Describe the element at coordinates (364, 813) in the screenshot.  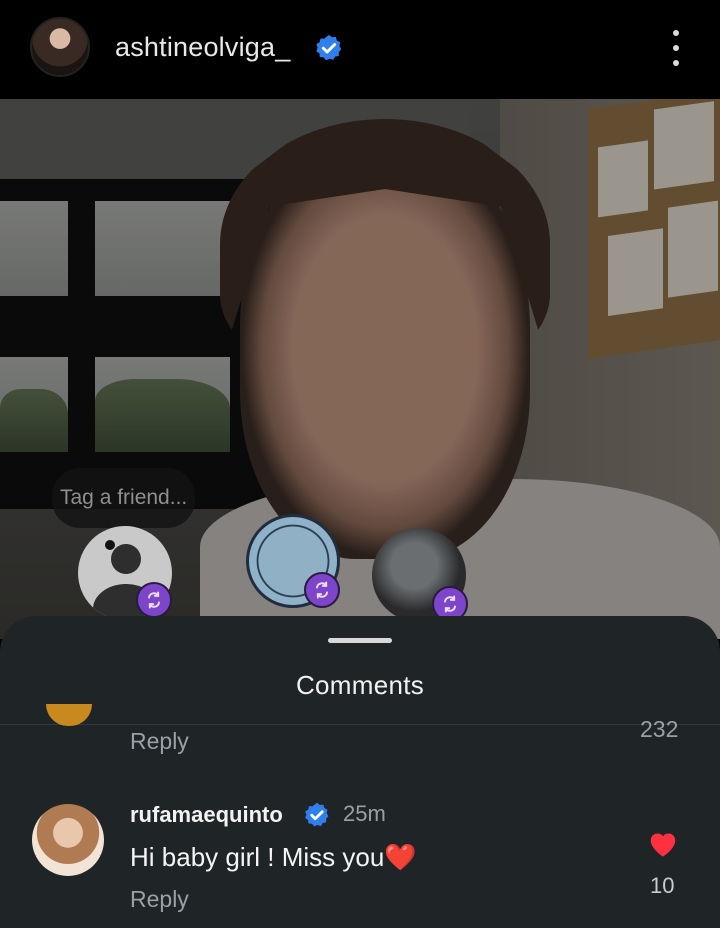
I see `comment-timestamp: 25m` at that location.